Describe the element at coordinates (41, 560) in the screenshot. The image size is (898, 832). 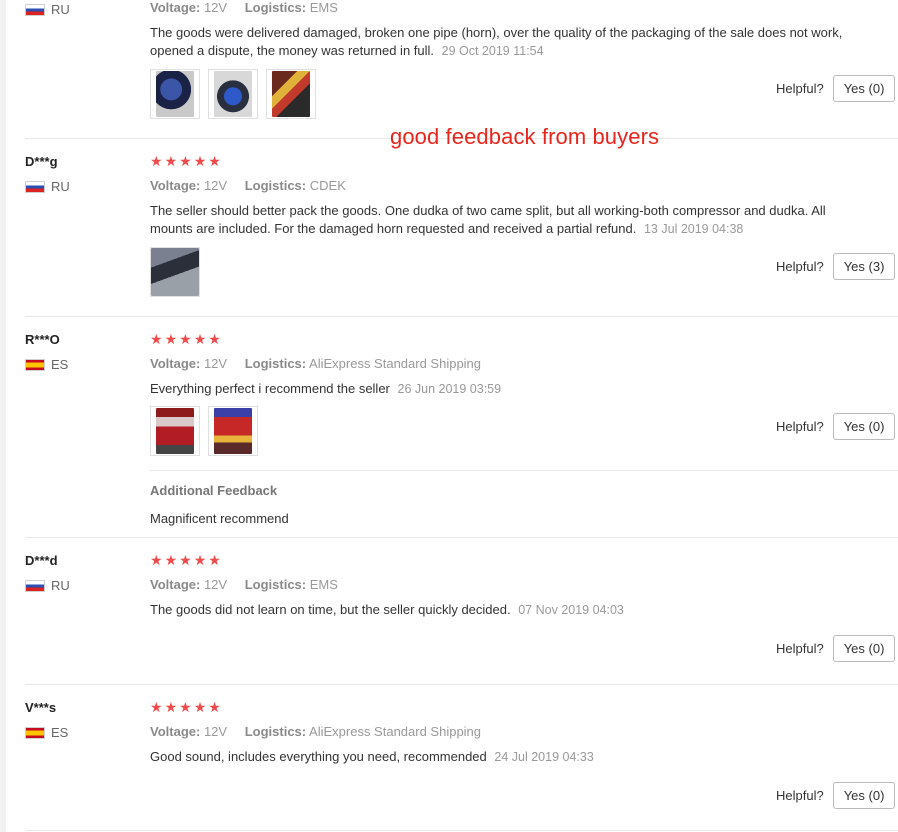
I see `buyer-name: D***d` at that location.